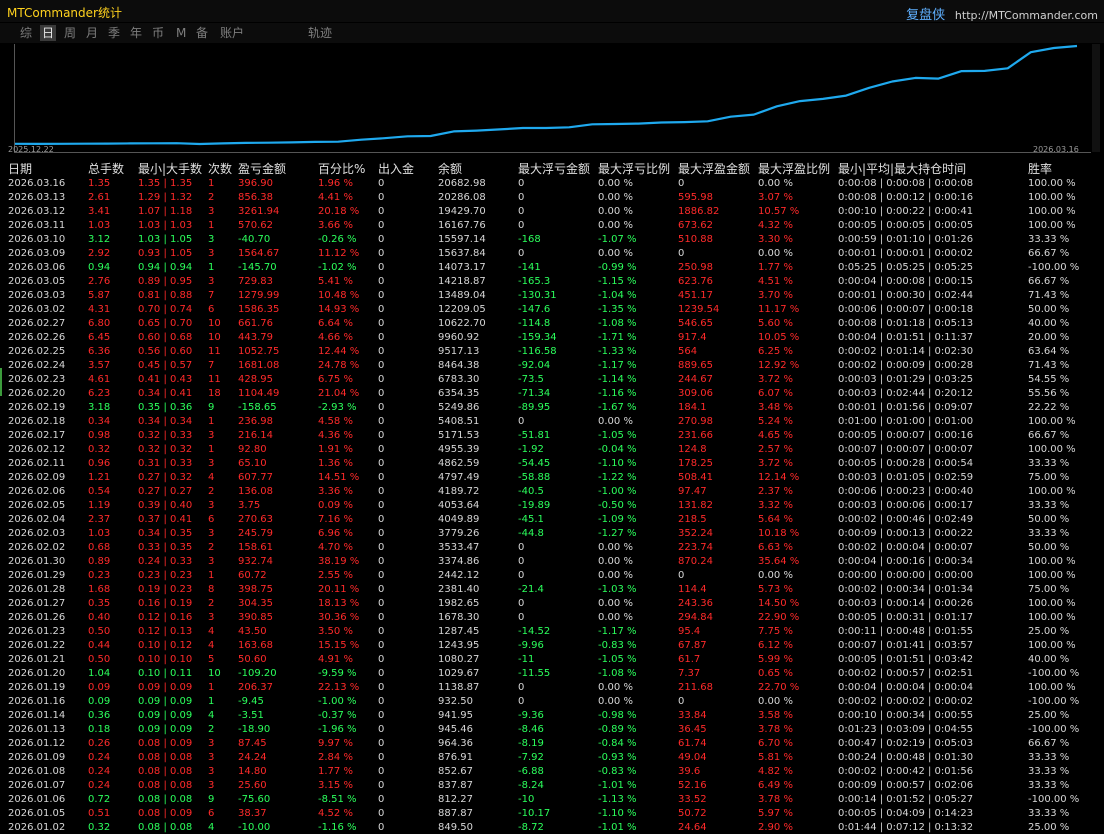  What do you see at coordinates (211, 813) in the screenshot?
I see `cell-count: 6` at bounding box center [211, 813].